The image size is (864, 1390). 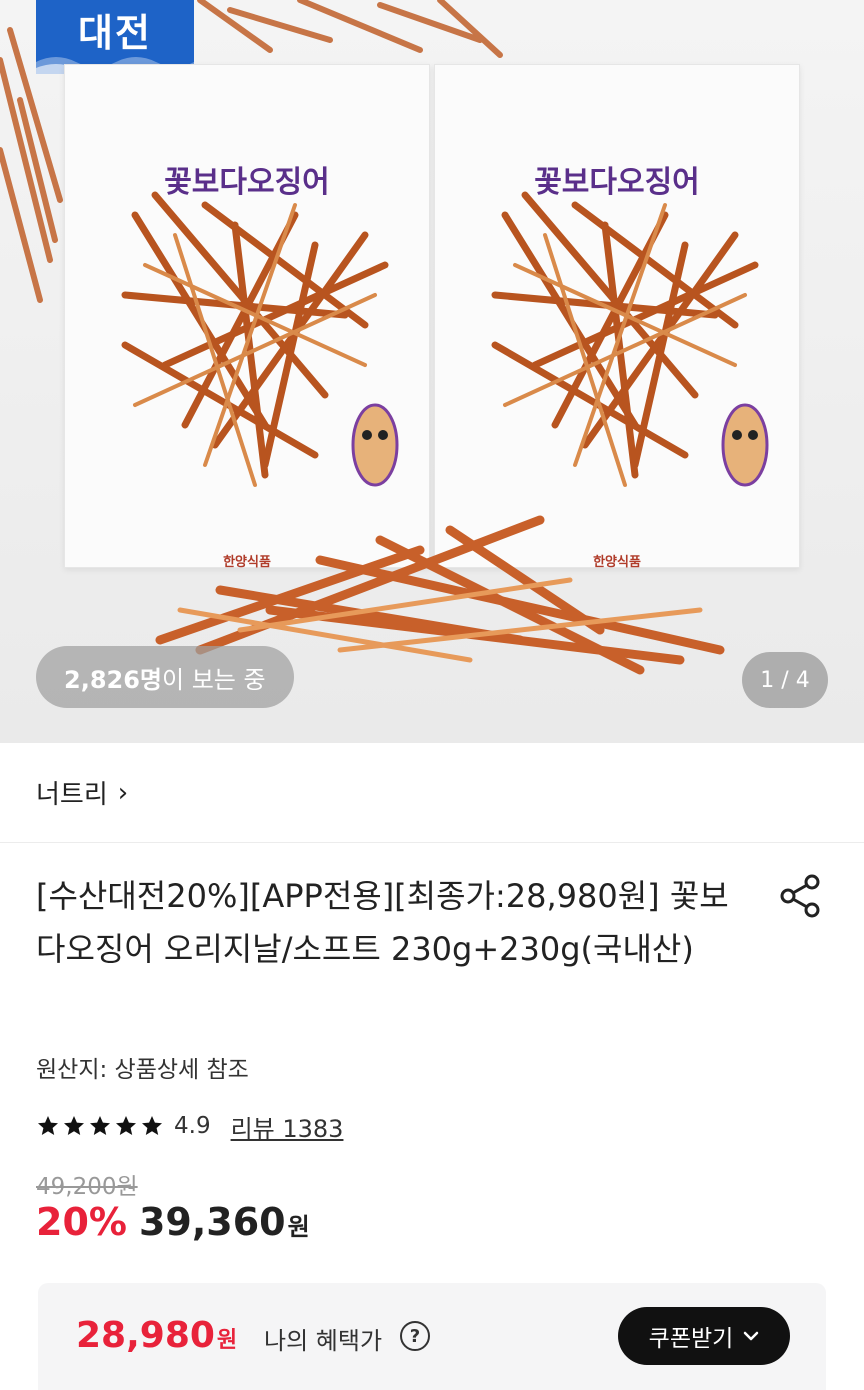 I want to click on coupon-button-label: 쿠폰받기, so click(x=691, y=1339).